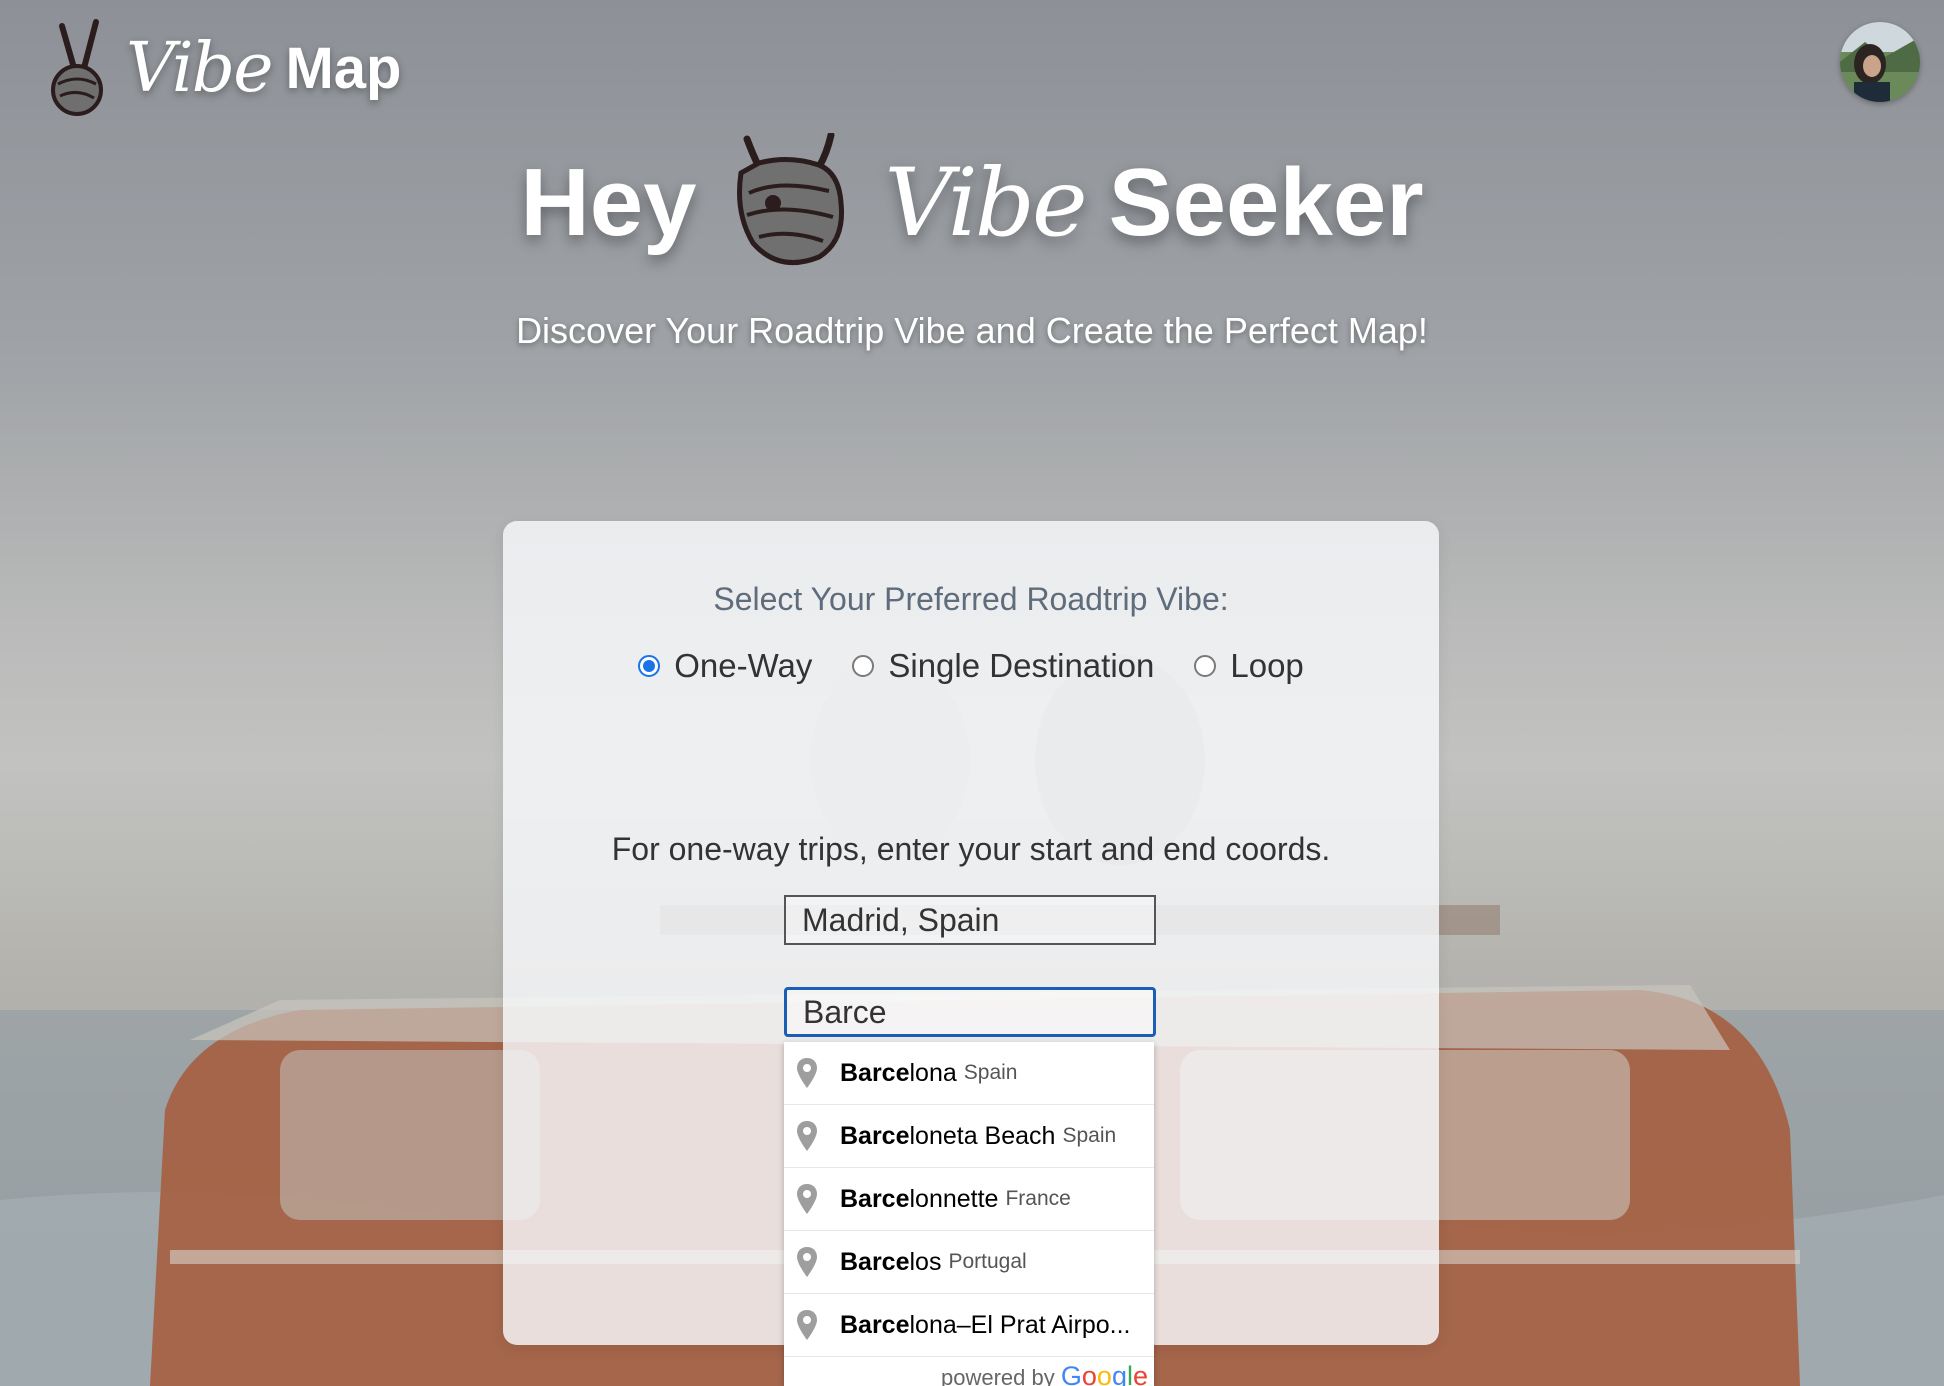  I want to click on suggestion-item: Barce los Portugal, so click(969, 1262).